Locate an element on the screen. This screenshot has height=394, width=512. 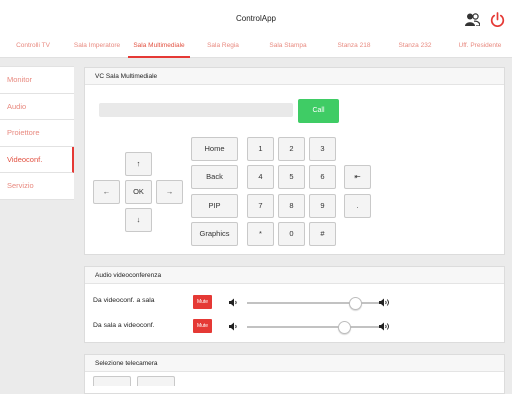
sidebar-item-monitor: Monitor is located at coordinates (37, 80).